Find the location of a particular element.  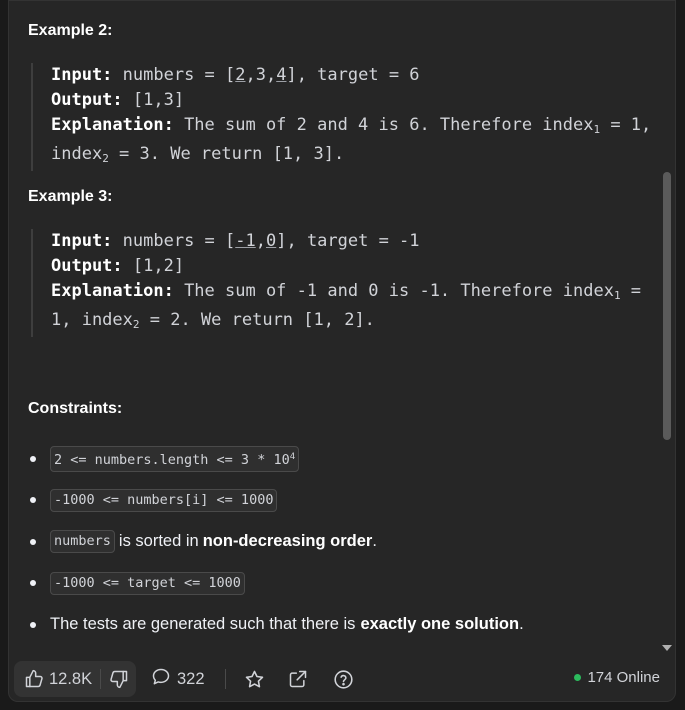

help-button is located at coordinates (343, 679).